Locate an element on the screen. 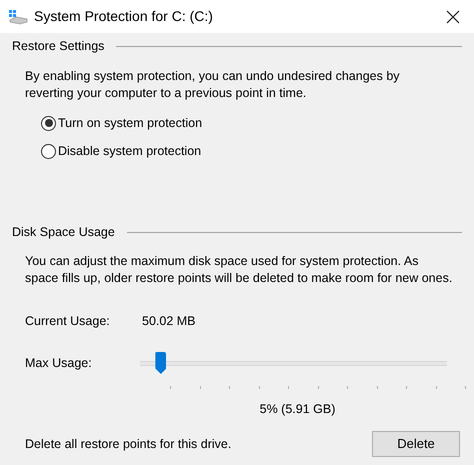 The height and width of the screenshot is (465, 474). drive-icon is located at coordinates (18, 16).